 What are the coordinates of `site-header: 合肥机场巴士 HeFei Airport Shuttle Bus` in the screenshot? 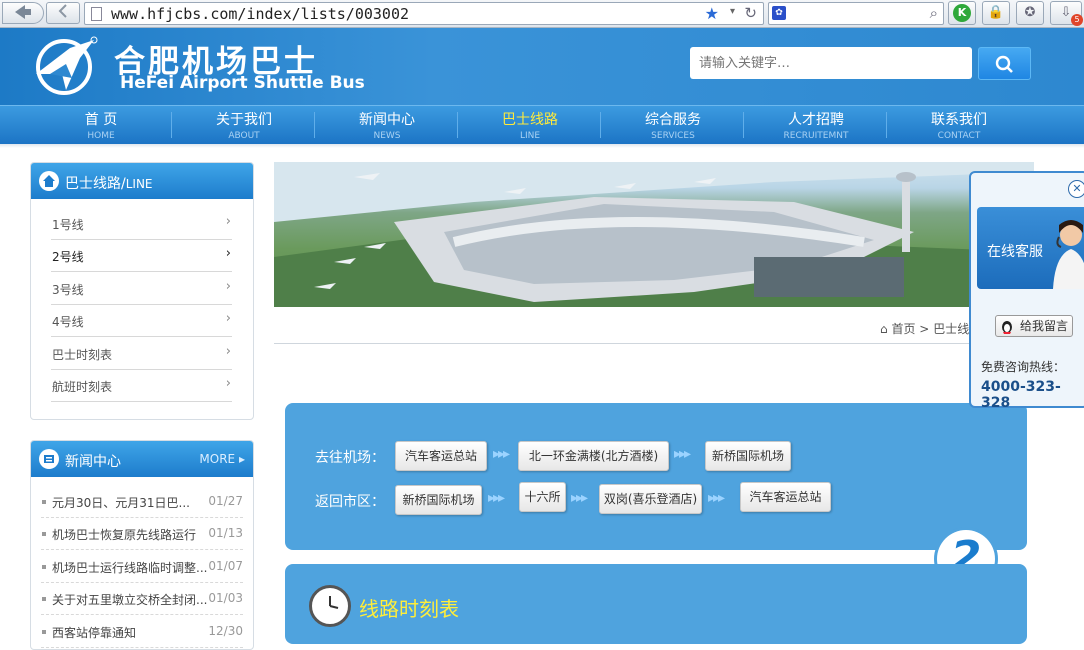 It's located at (542, 66).